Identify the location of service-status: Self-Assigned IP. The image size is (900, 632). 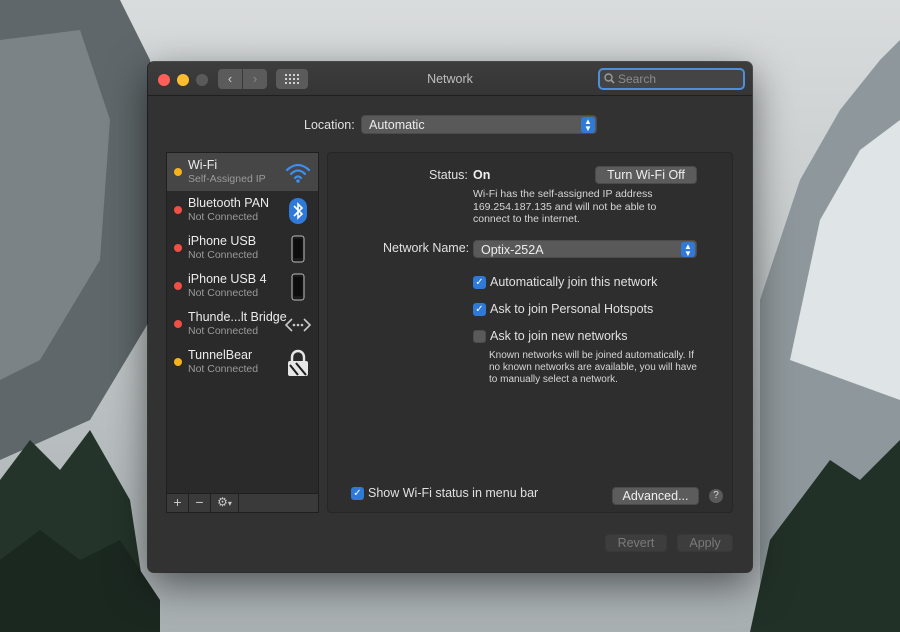
(227, 179).